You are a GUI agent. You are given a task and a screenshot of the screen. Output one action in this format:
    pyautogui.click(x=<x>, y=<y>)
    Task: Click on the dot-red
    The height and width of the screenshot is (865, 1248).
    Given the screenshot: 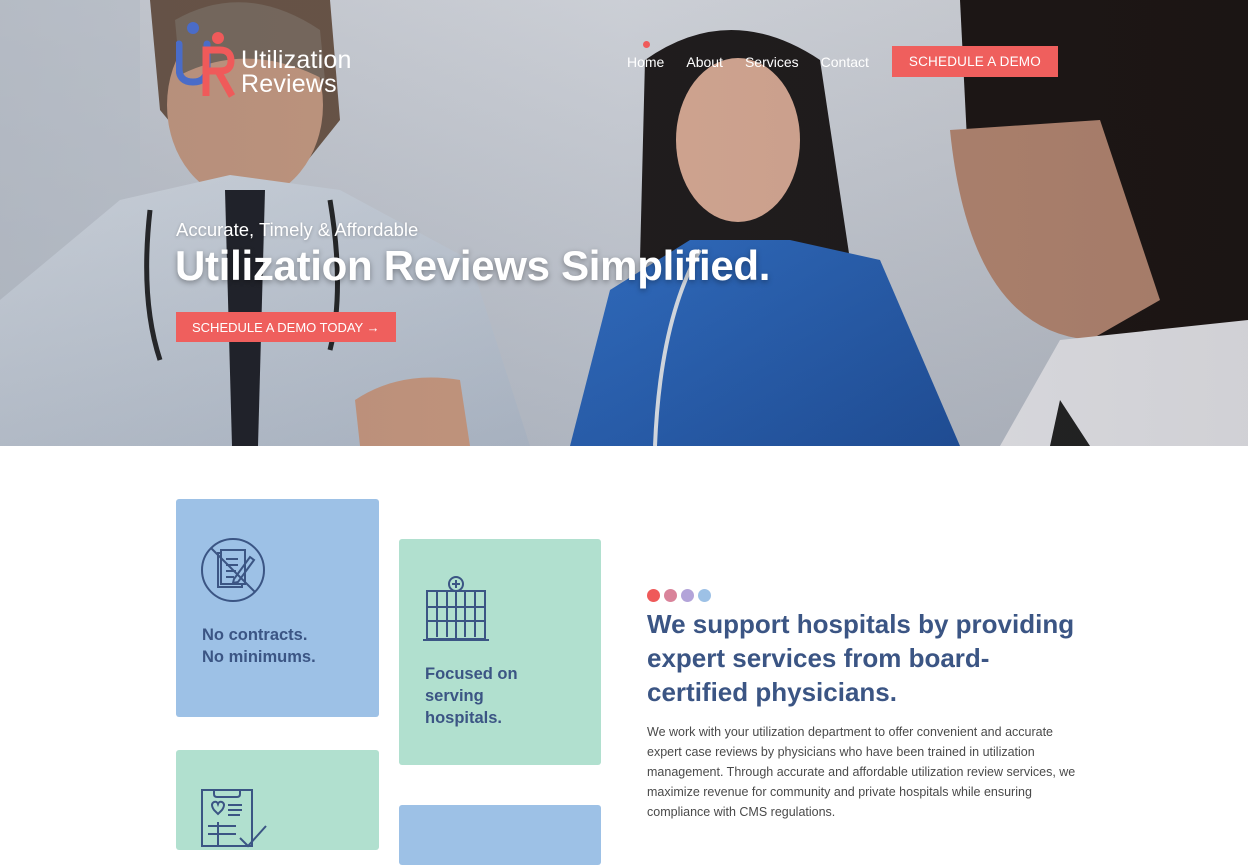 What is the action you would take?
    pyautogui.click(x=653, y=595)
    